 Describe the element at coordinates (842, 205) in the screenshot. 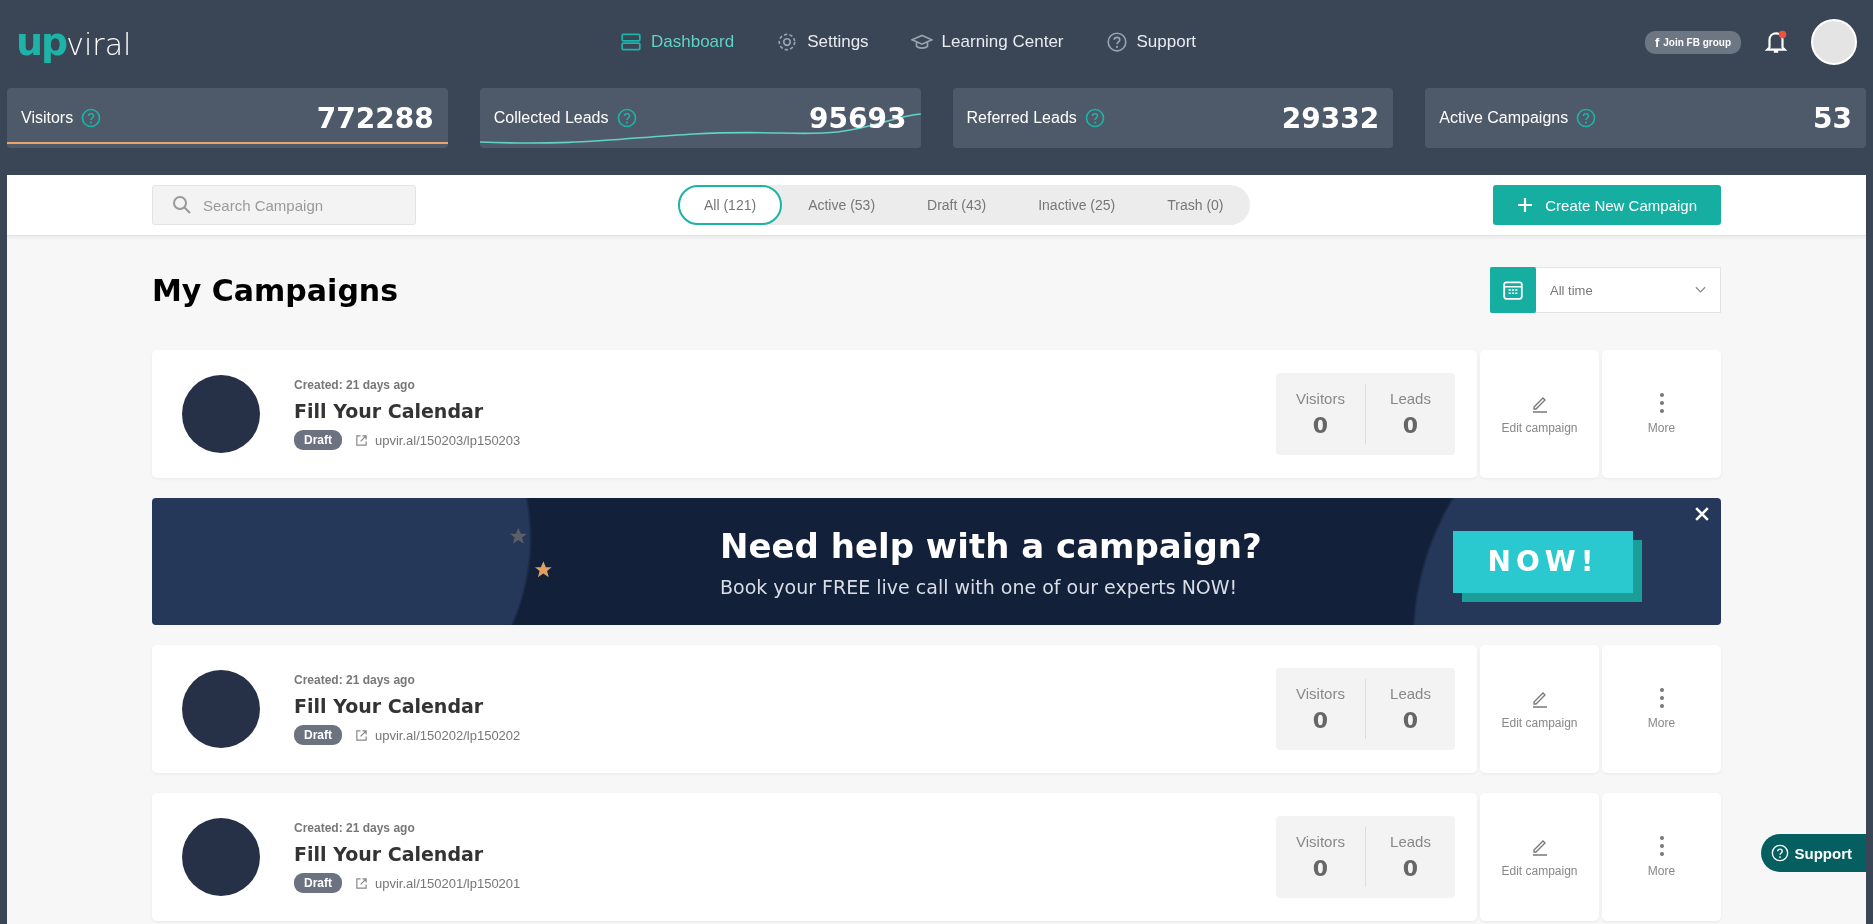

I see `filter-tab: Active (53)` at that location.